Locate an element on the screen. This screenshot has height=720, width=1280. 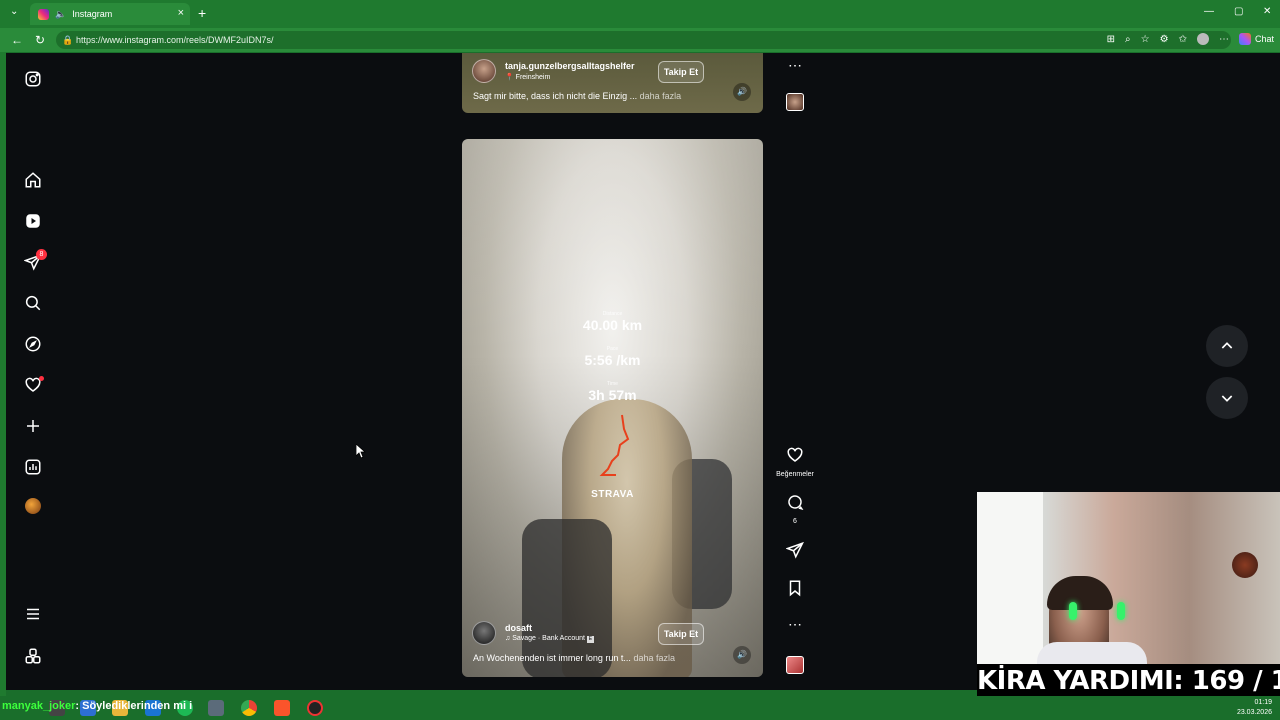
instagram-favicon-icon is located at coordinates (43, 14).